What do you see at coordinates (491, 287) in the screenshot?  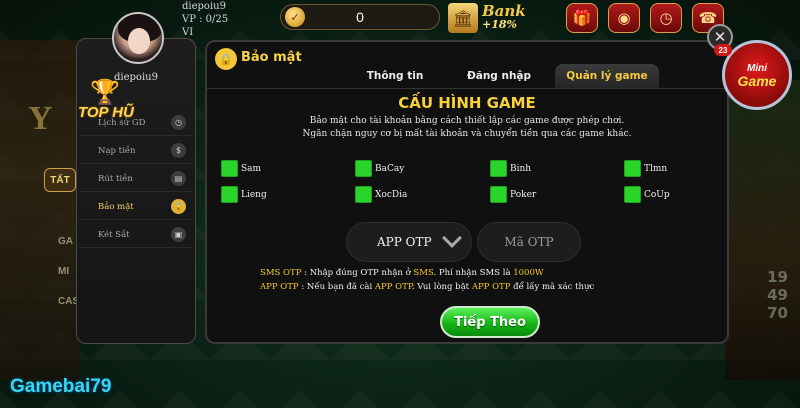 I see `note-app-highlight-2: APP OTP` at bounding box center [491, 287].